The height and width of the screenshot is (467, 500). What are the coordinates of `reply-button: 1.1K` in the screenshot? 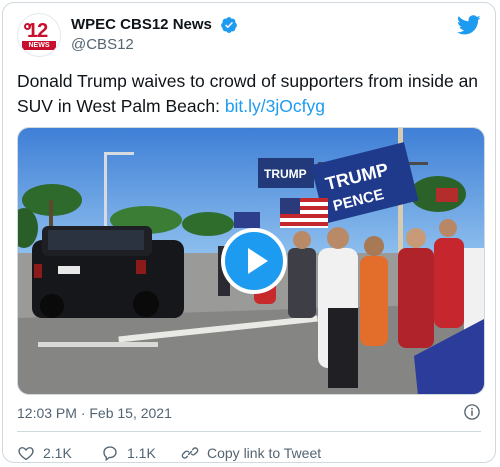 It's located at (128, 453).